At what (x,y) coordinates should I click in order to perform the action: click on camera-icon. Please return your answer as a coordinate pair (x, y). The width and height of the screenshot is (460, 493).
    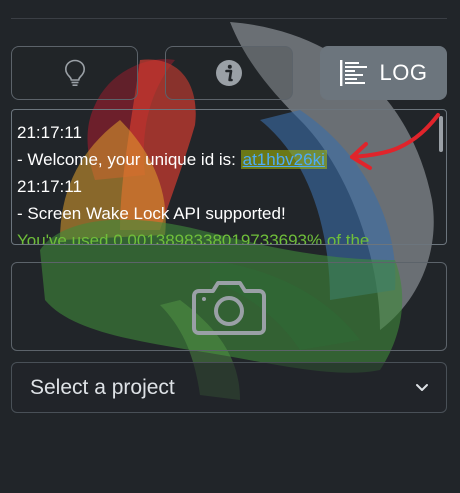
    Looking at the image, I should click on (229, 307).